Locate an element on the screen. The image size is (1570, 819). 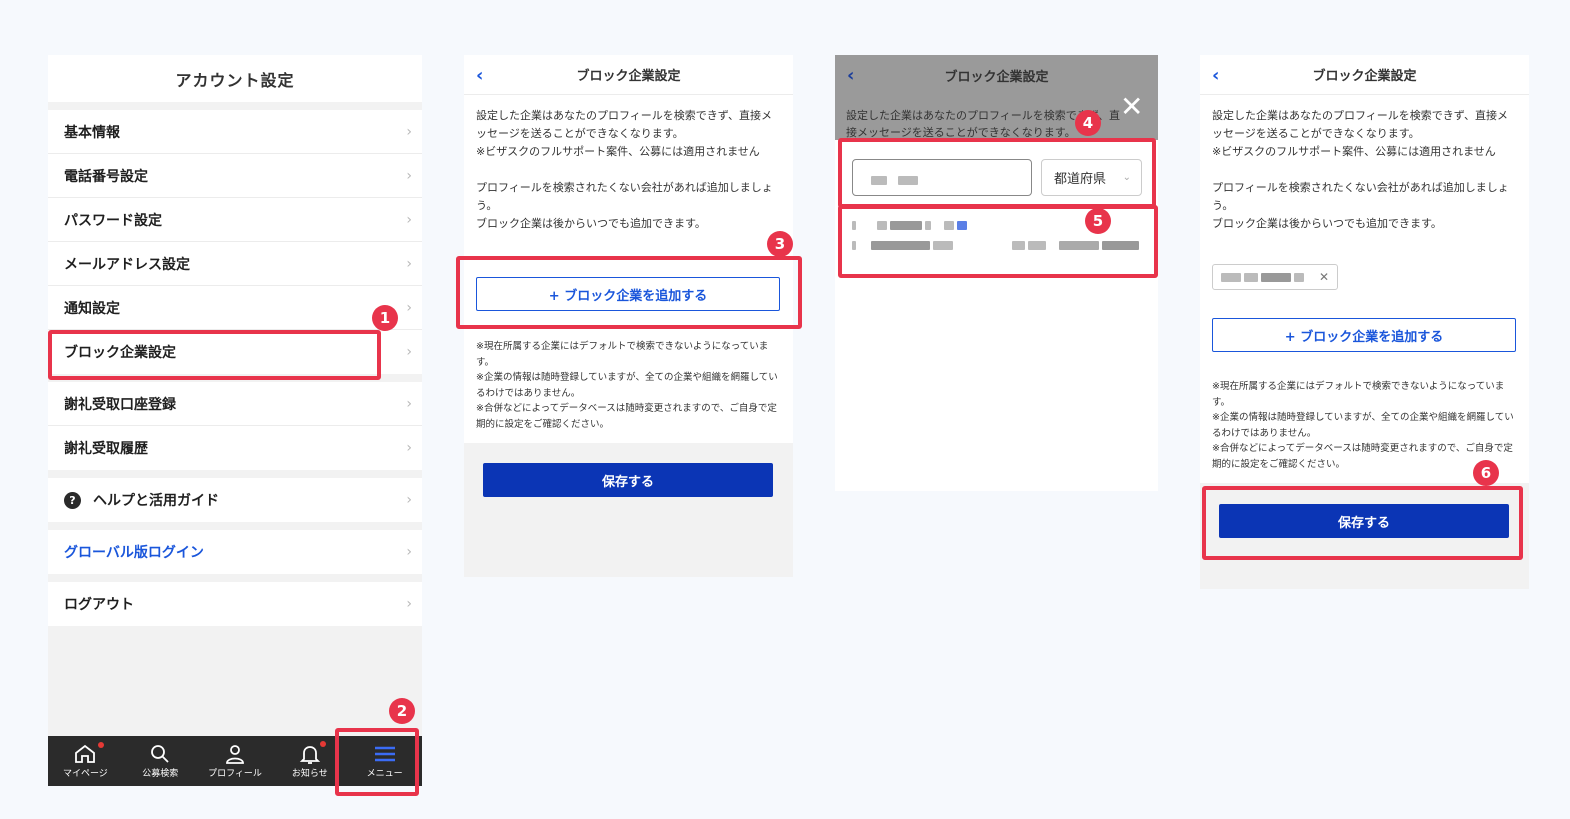
company-search-input is located at coordinates (942, 177).